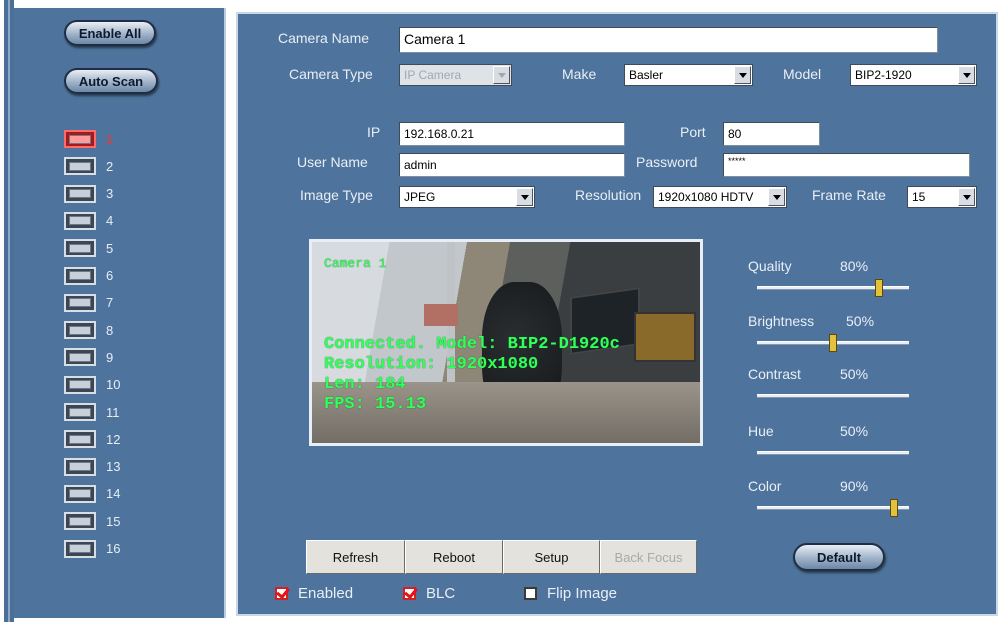 This screenshot has width=1005, height=622. Describe the element at coordinates (97, 549) in the screenshot. I see `camera-list-item: 16` at that location.